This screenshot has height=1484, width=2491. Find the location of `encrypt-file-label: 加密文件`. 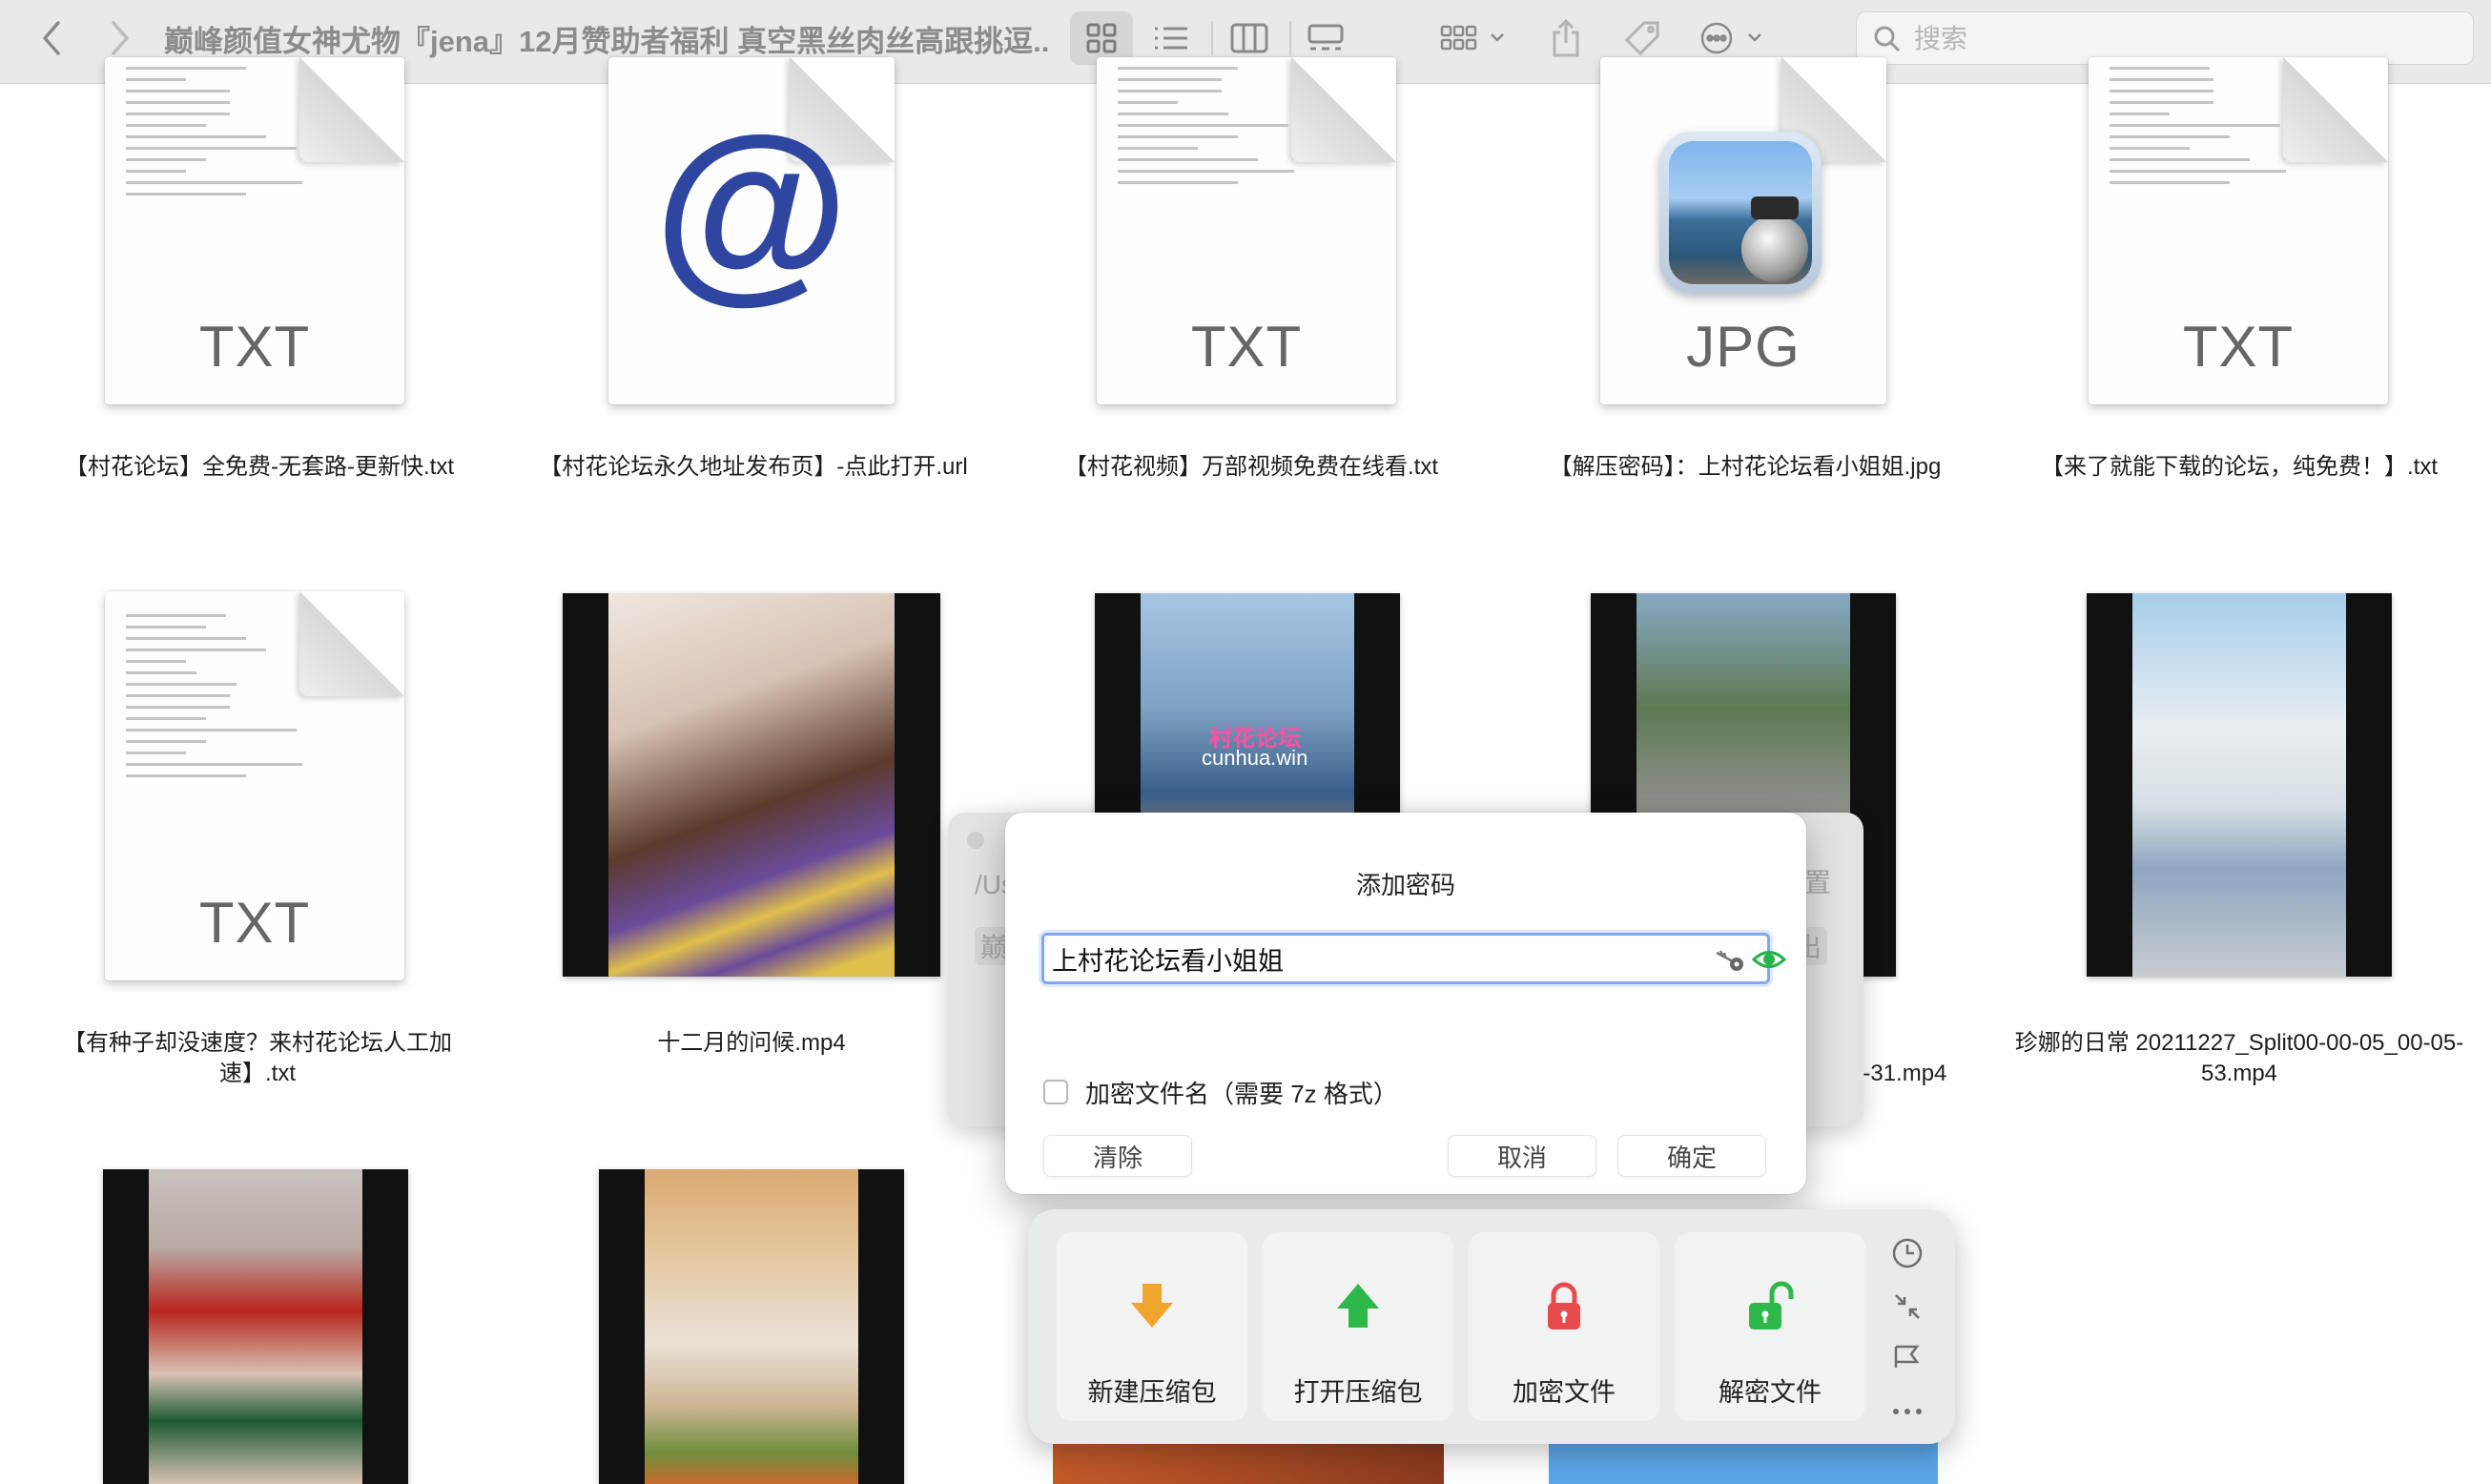

encrypt-file-label: 加密文件 is located at coordinates (1565, 1392).